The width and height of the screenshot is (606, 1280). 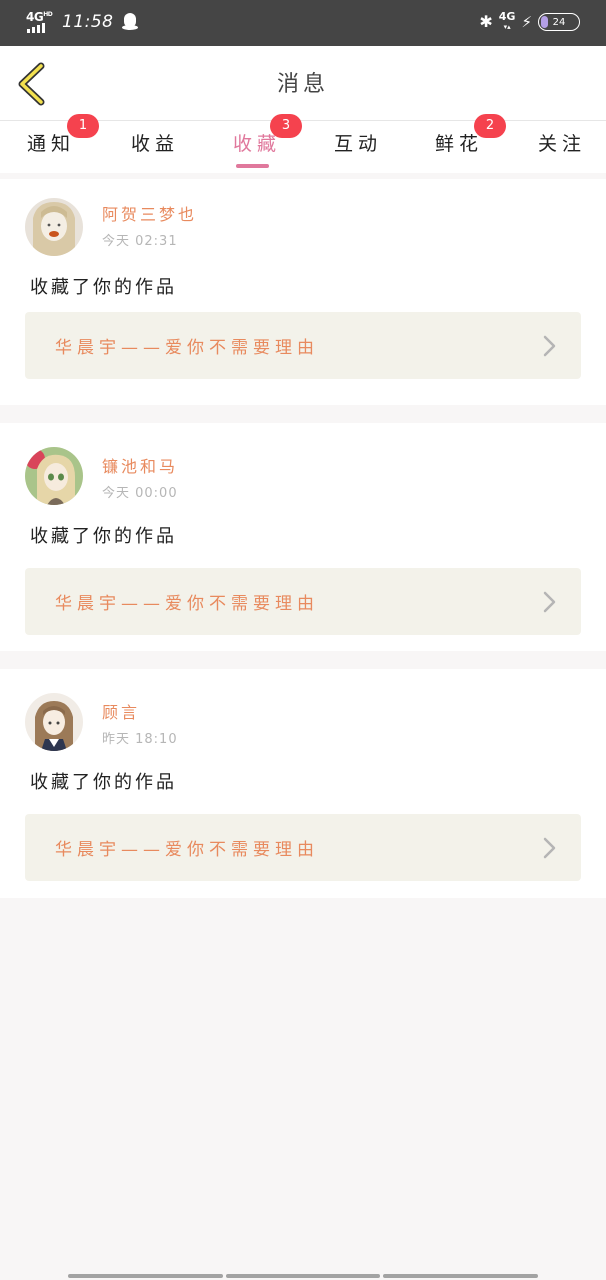 What do you see at coordinates (129, 22) in the screenshot?
I see `qq-penguin-icon` at bounding box center [129, 22].